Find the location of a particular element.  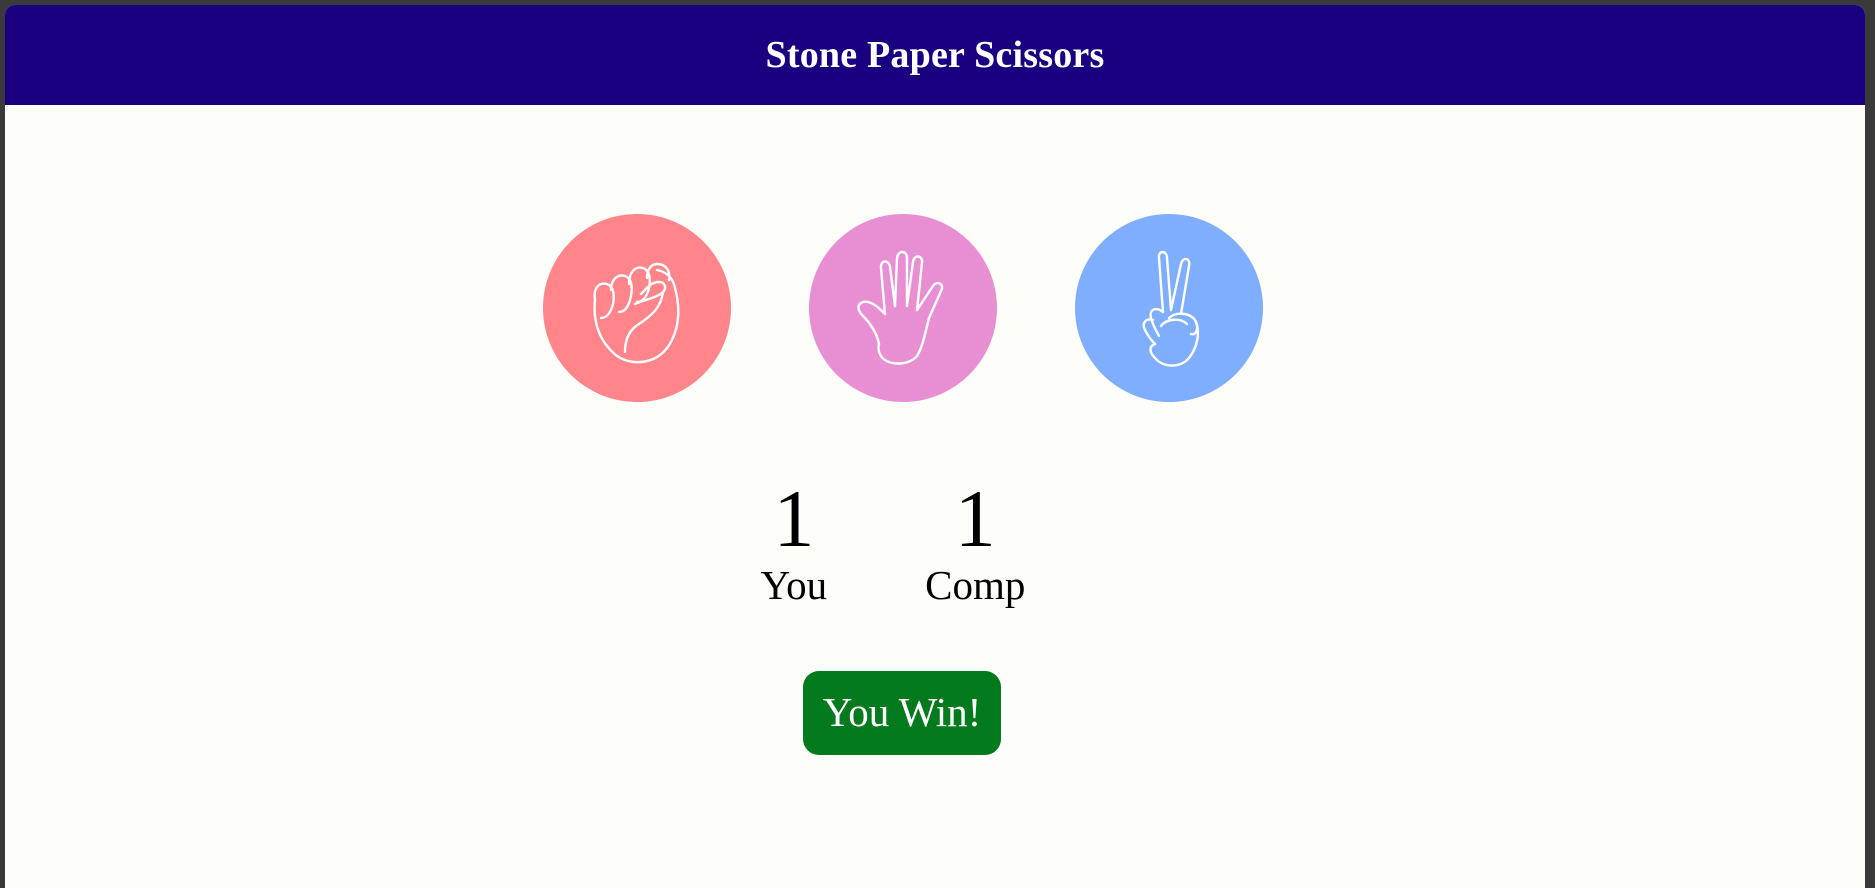

fist-icon is located at coordinates (635, 313).